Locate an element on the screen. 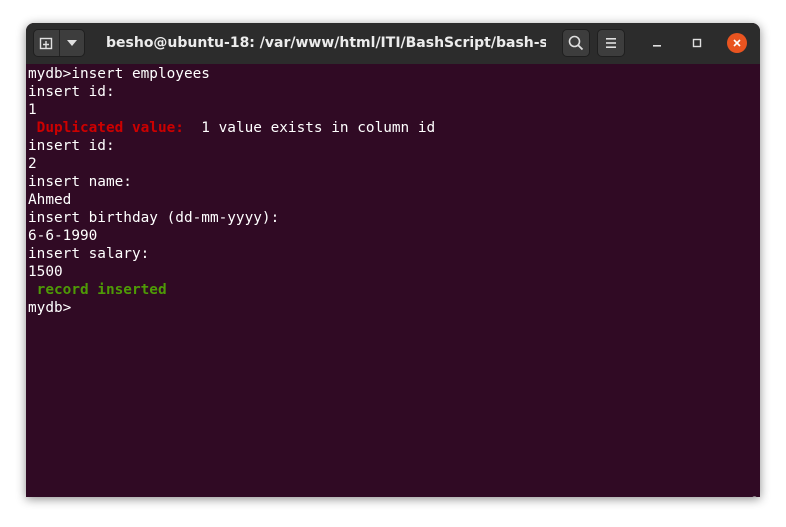  new-tab-icon is located at coordinates (46, 43).